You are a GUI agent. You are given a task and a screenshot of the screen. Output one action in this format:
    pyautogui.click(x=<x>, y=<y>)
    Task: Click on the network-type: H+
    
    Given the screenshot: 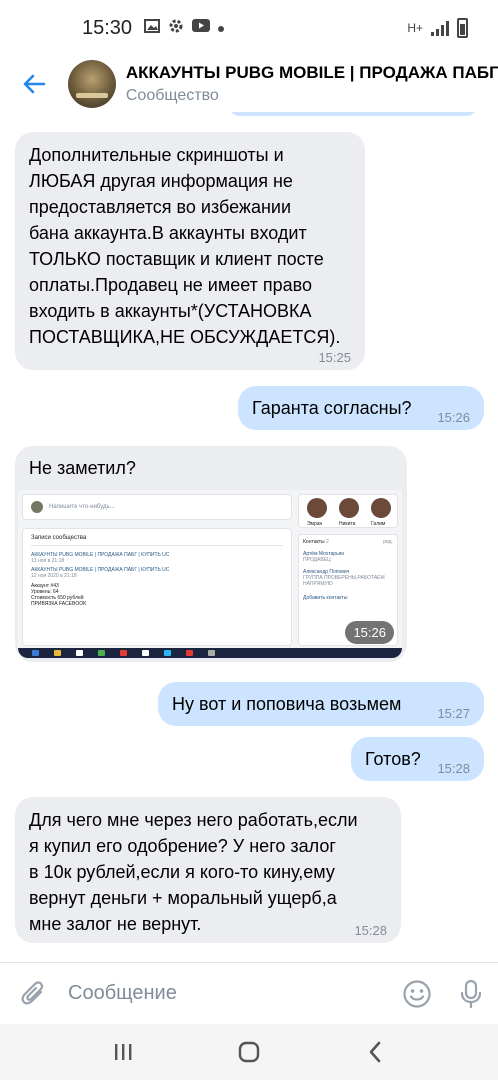 What is the action you would take?
    pyautogui.click(x=415, y=28)
    